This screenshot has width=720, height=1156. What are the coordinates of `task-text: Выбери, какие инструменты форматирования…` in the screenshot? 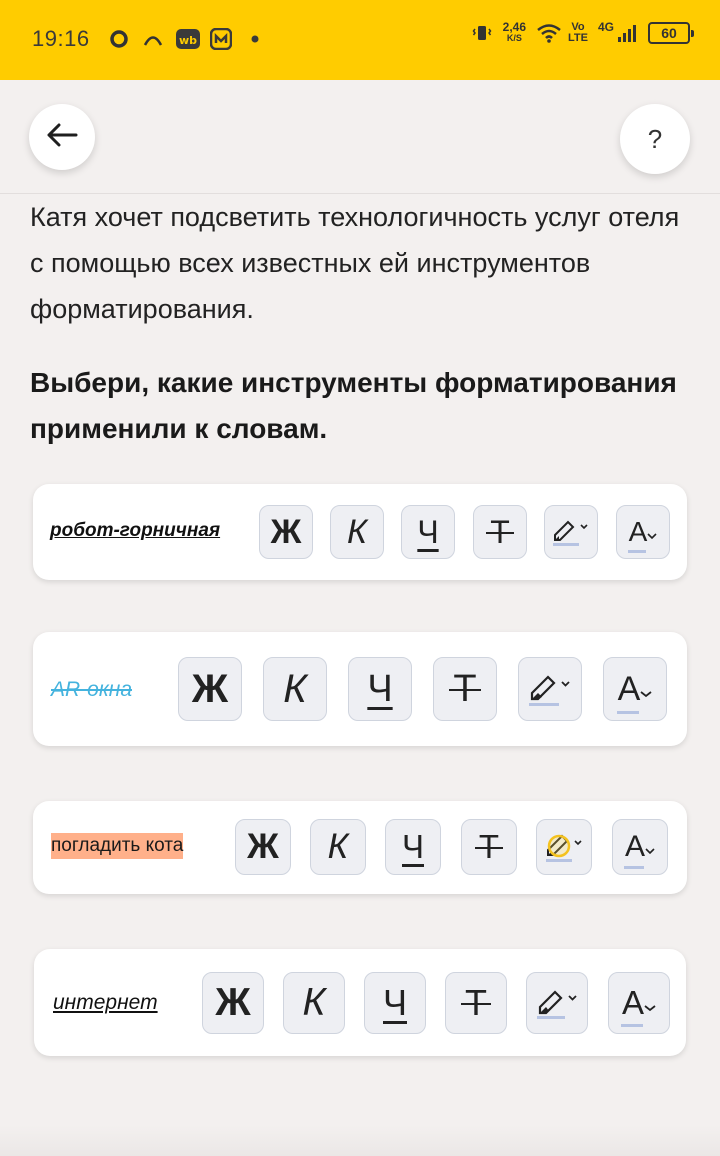 It's located at (353, 405).